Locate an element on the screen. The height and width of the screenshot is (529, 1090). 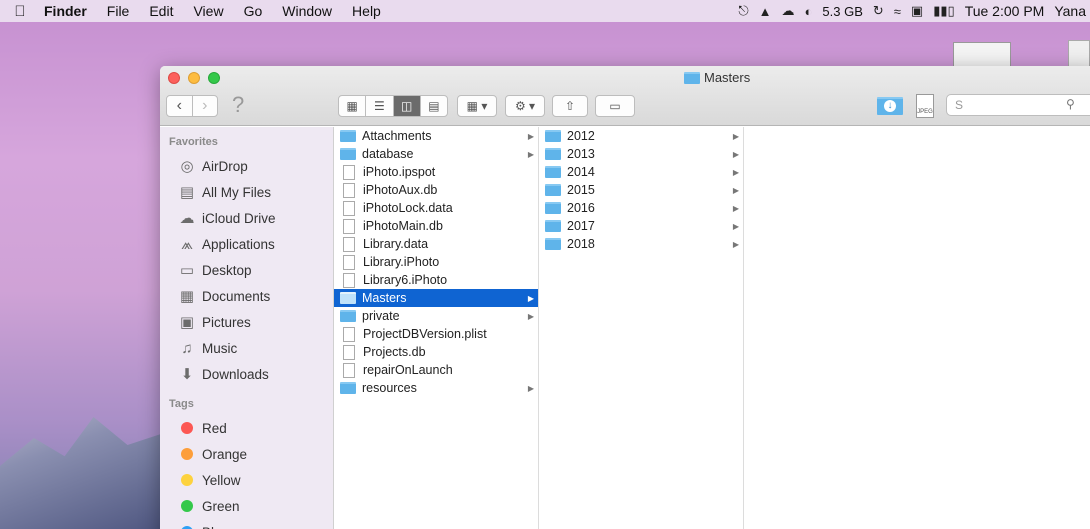
share-button: ⇧ is located at coordinates (570, 106).